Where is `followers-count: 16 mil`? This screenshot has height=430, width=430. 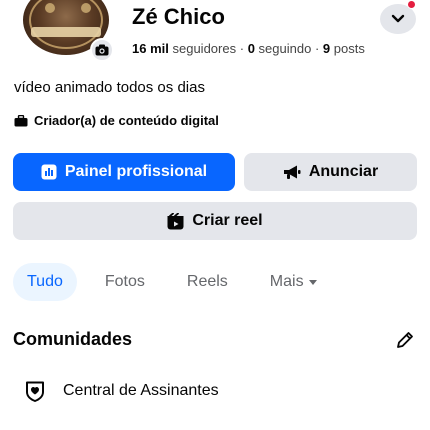 followers-count: 16 mil is located at coordinates (150, 48).